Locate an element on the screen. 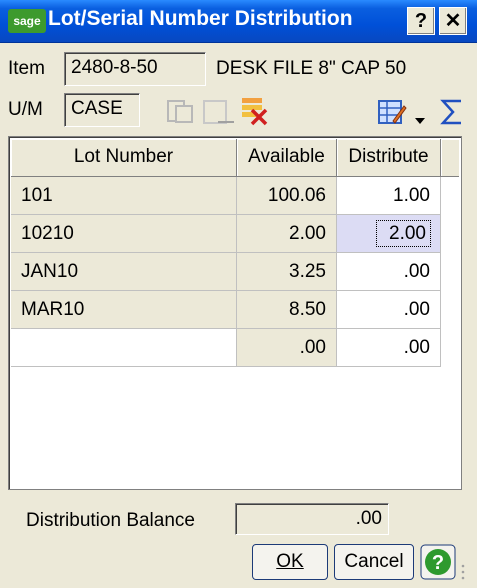 The height and width of the screenshot is (588, 477). header-distribute: Distribute is located at coordinates (389, 158).